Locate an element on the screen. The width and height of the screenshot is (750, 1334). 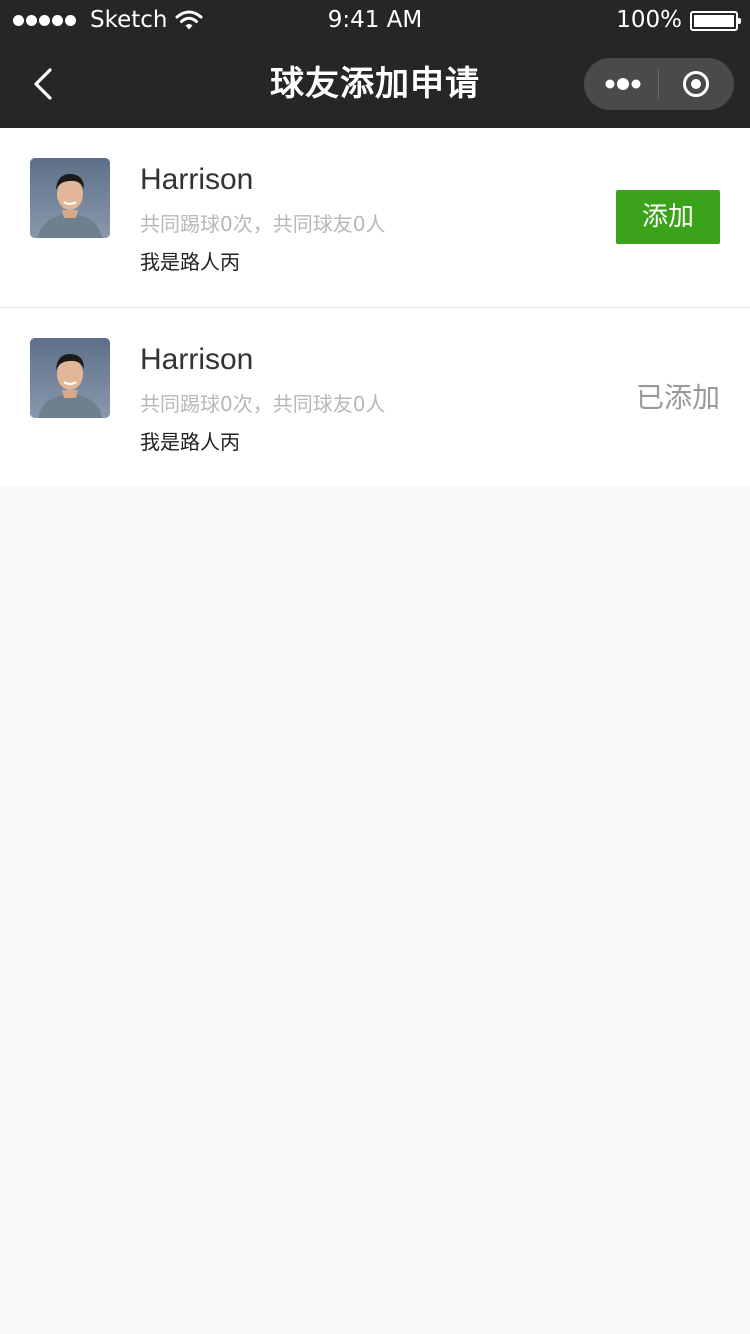
added-status: 已添加 is located at coordinates (677, 397).